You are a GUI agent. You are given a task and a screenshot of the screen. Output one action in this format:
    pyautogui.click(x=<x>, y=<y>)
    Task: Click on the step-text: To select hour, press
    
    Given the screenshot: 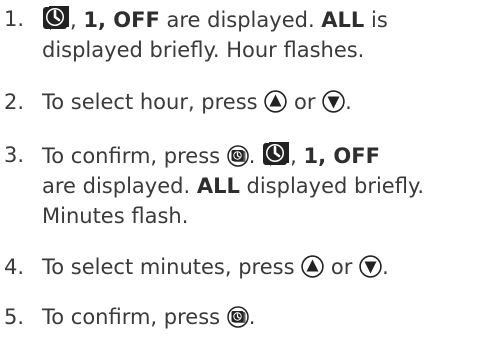 What is the action you would take?
    pyautogui.click(x=153, y=102)
    